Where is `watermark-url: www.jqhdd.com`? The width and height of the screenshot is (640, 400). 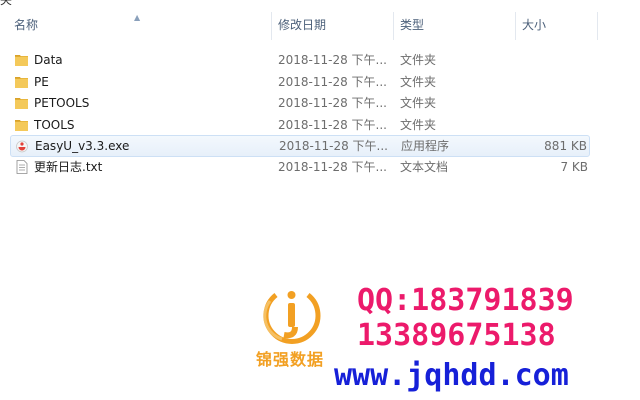 watermark-url: www.jqhdd.com is located at coordinates (451, 375).